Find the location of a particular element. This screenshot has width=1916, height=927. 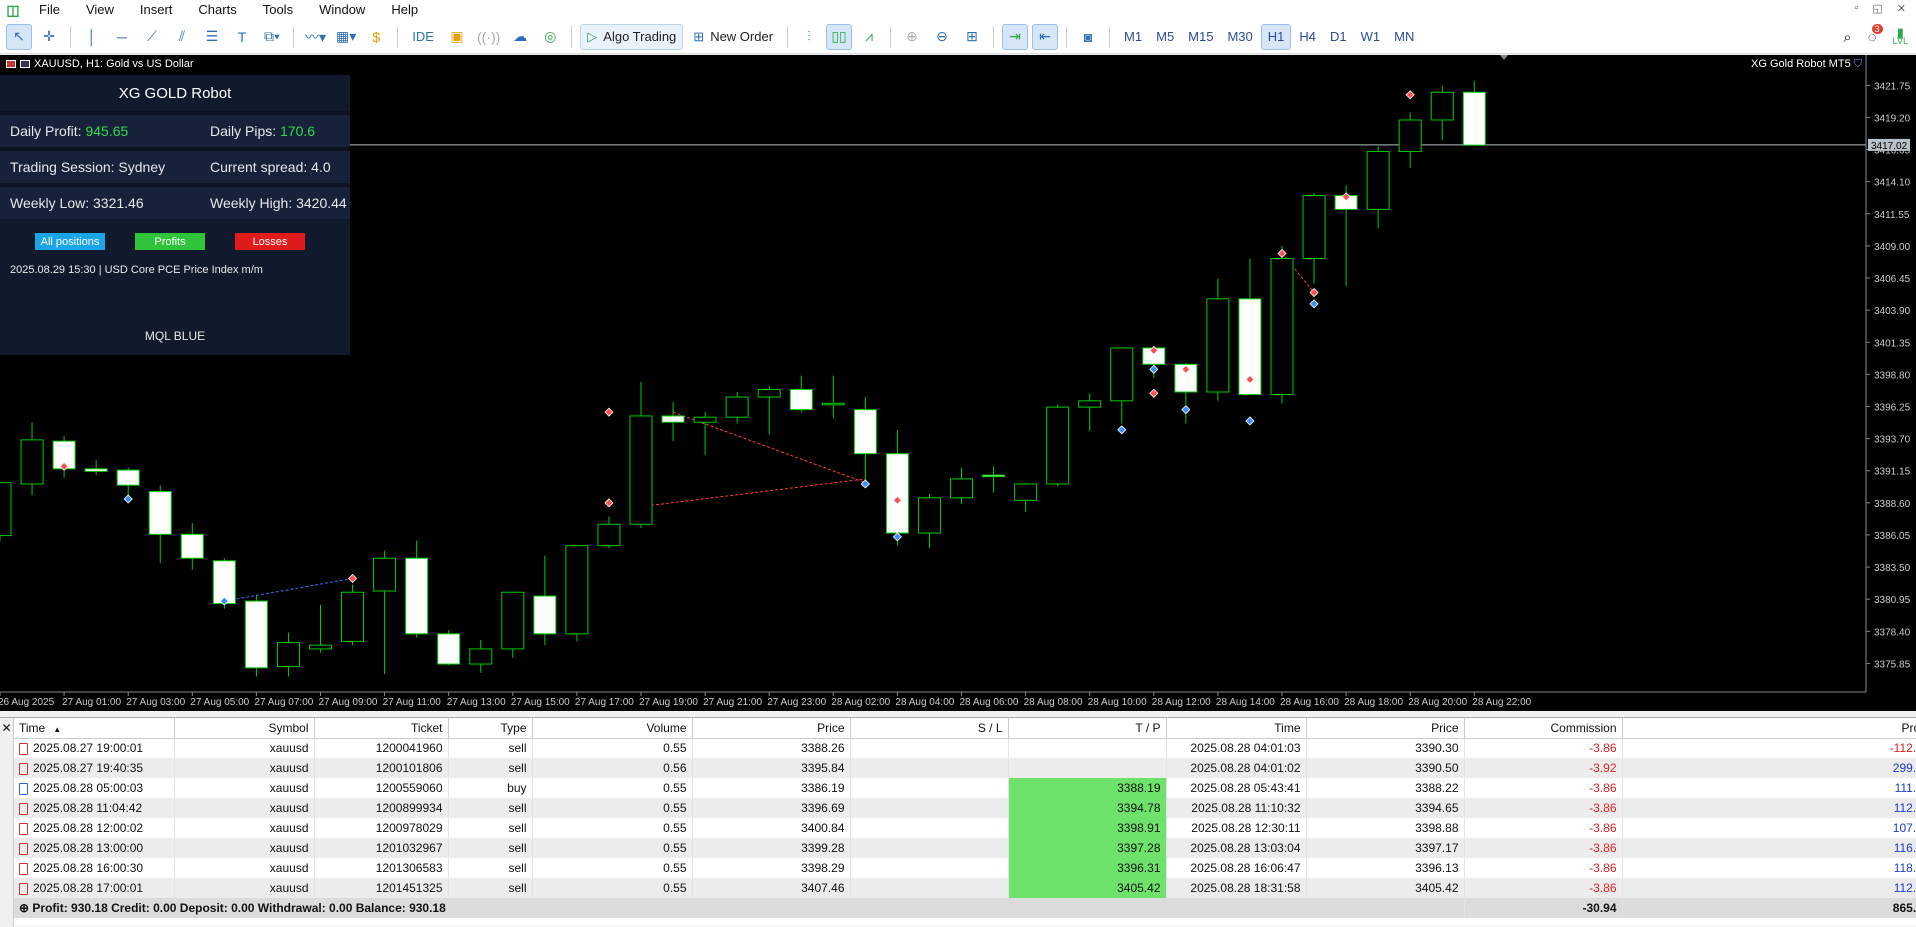

menu-item-help: Help is located at coordinates (404, 10).